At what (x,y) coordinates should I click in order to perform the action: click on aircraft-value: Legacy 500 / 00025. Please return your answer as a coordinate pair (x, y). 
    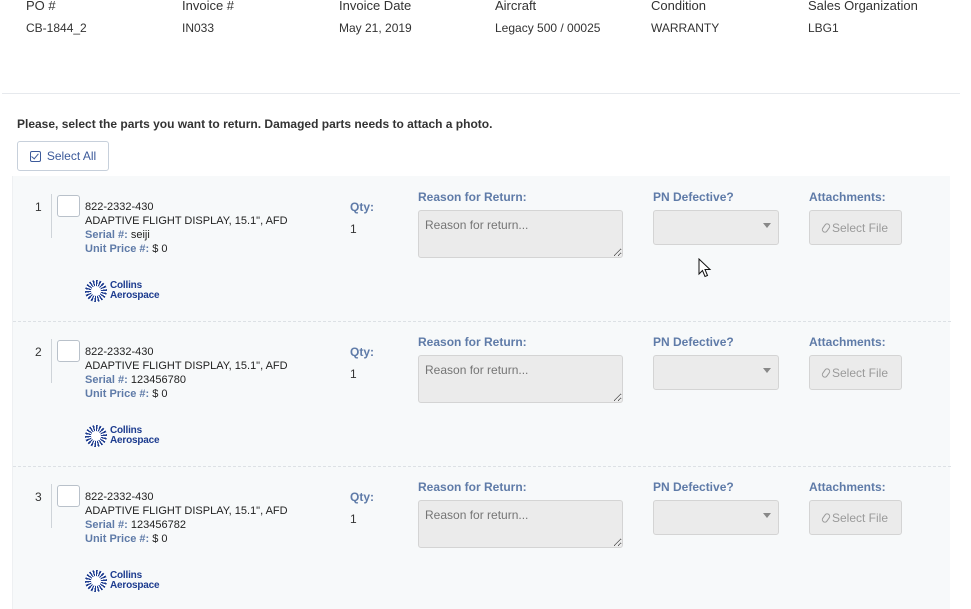
    Looking at the image, I should click on (548, 28).